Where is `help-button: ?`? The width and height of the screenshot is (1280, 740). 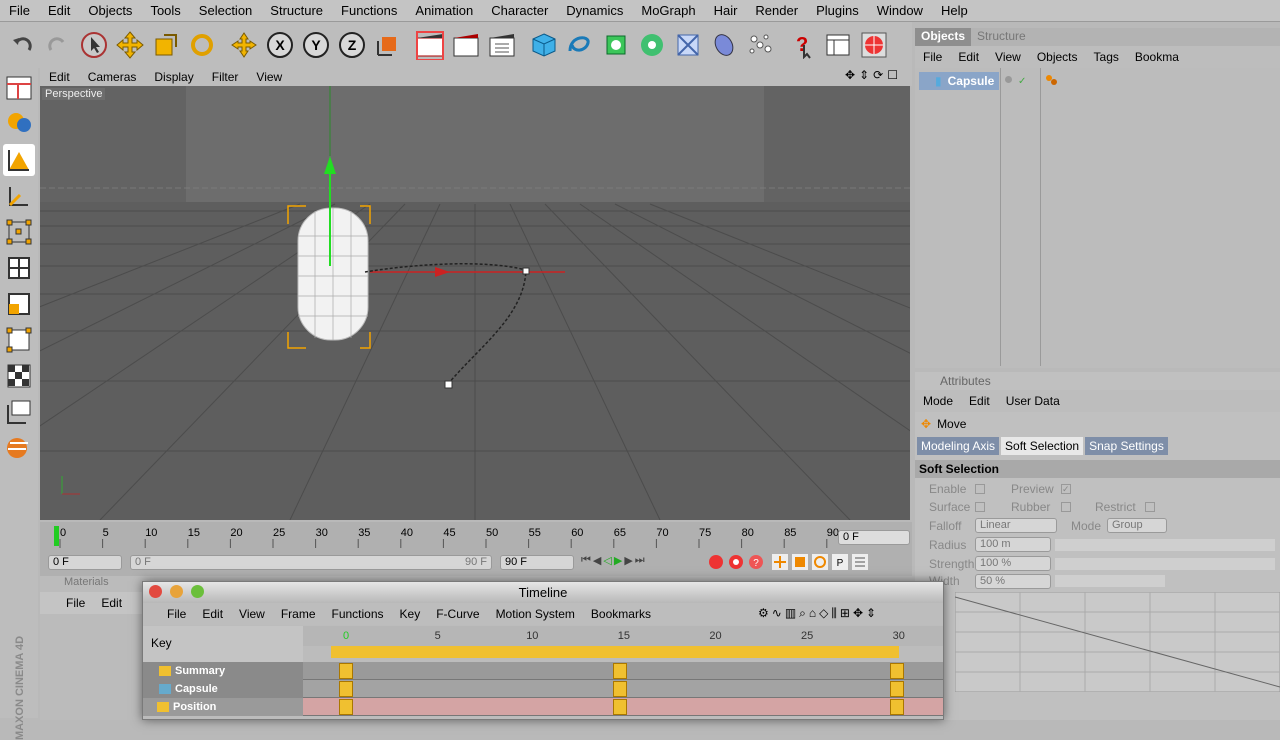
help-button: ? is located at coordinates (802, 45).